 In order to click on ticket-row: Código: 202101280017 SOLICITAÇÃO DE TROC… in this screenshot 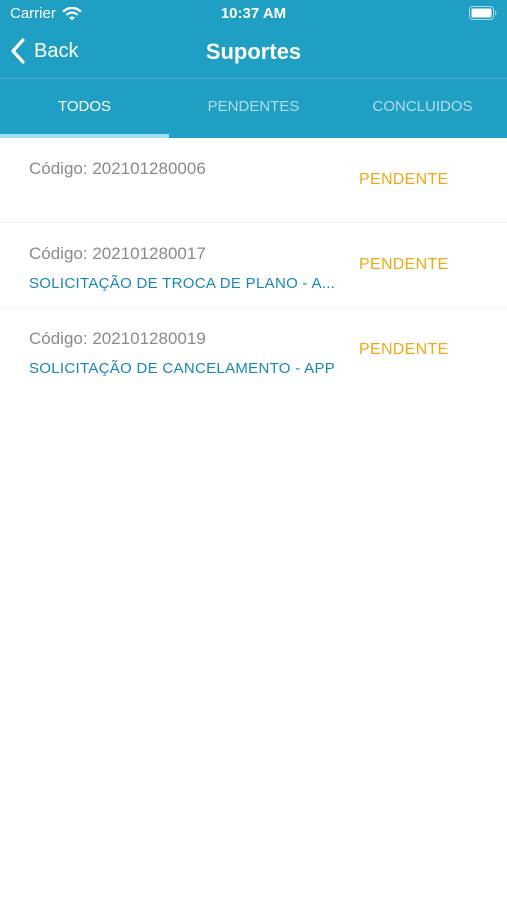, I will do `click(253, 265)`.